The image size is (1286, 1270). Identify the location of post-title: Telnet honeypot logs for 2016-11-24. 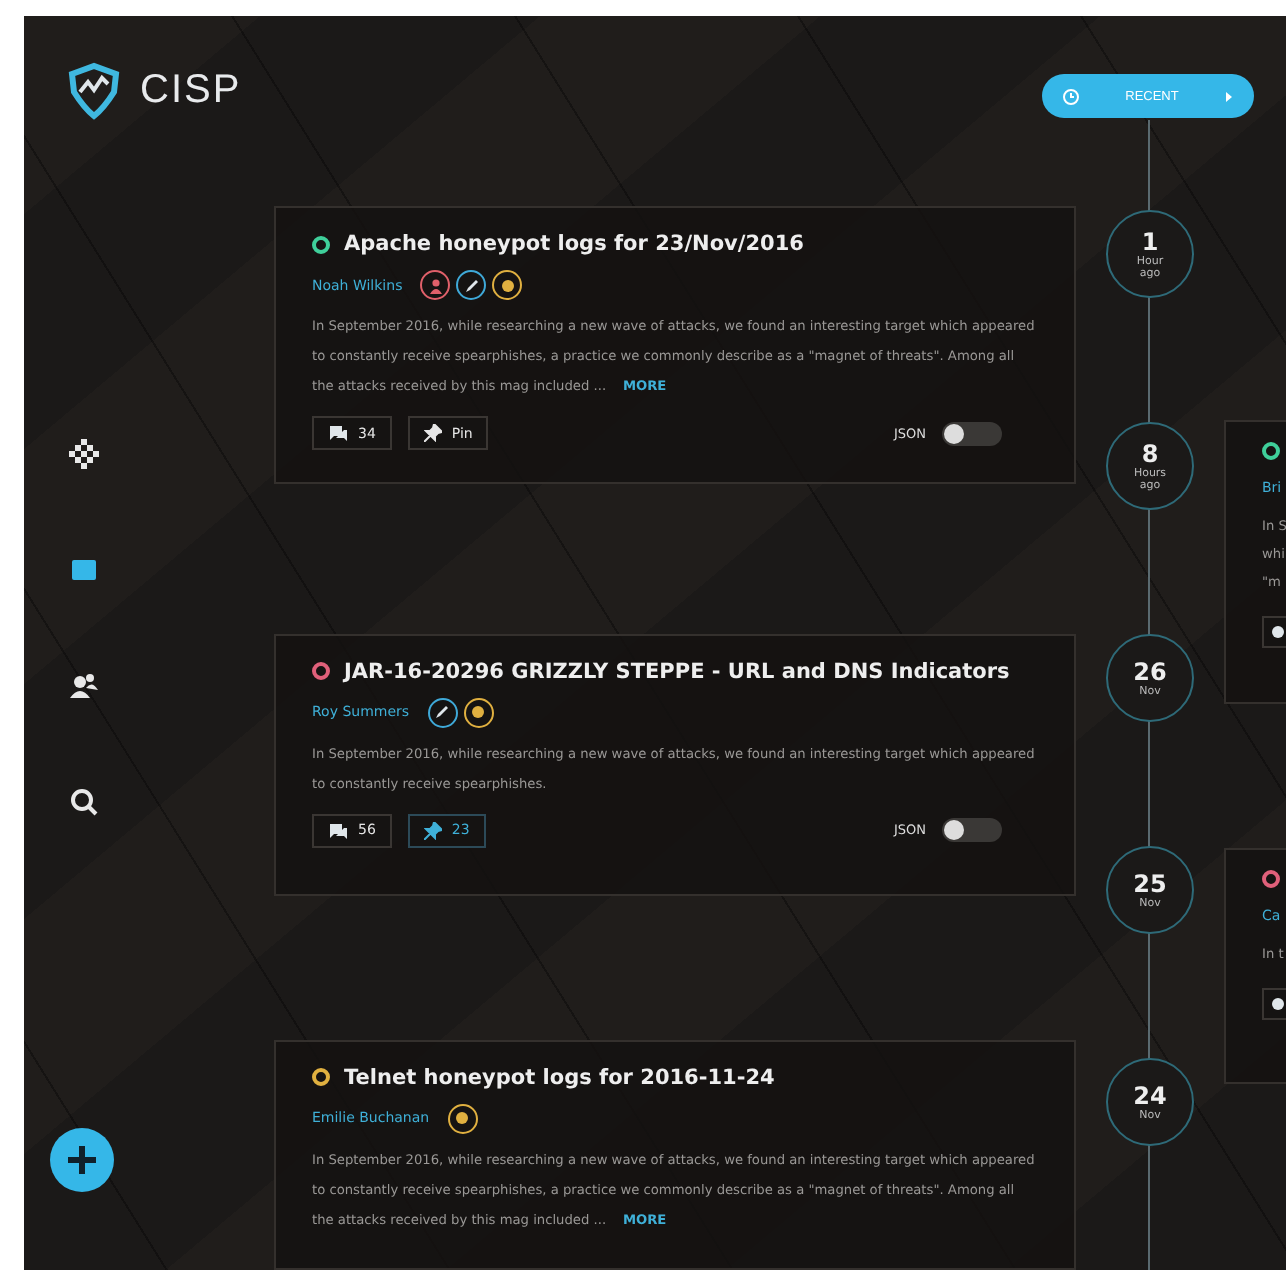
(559, 1077).